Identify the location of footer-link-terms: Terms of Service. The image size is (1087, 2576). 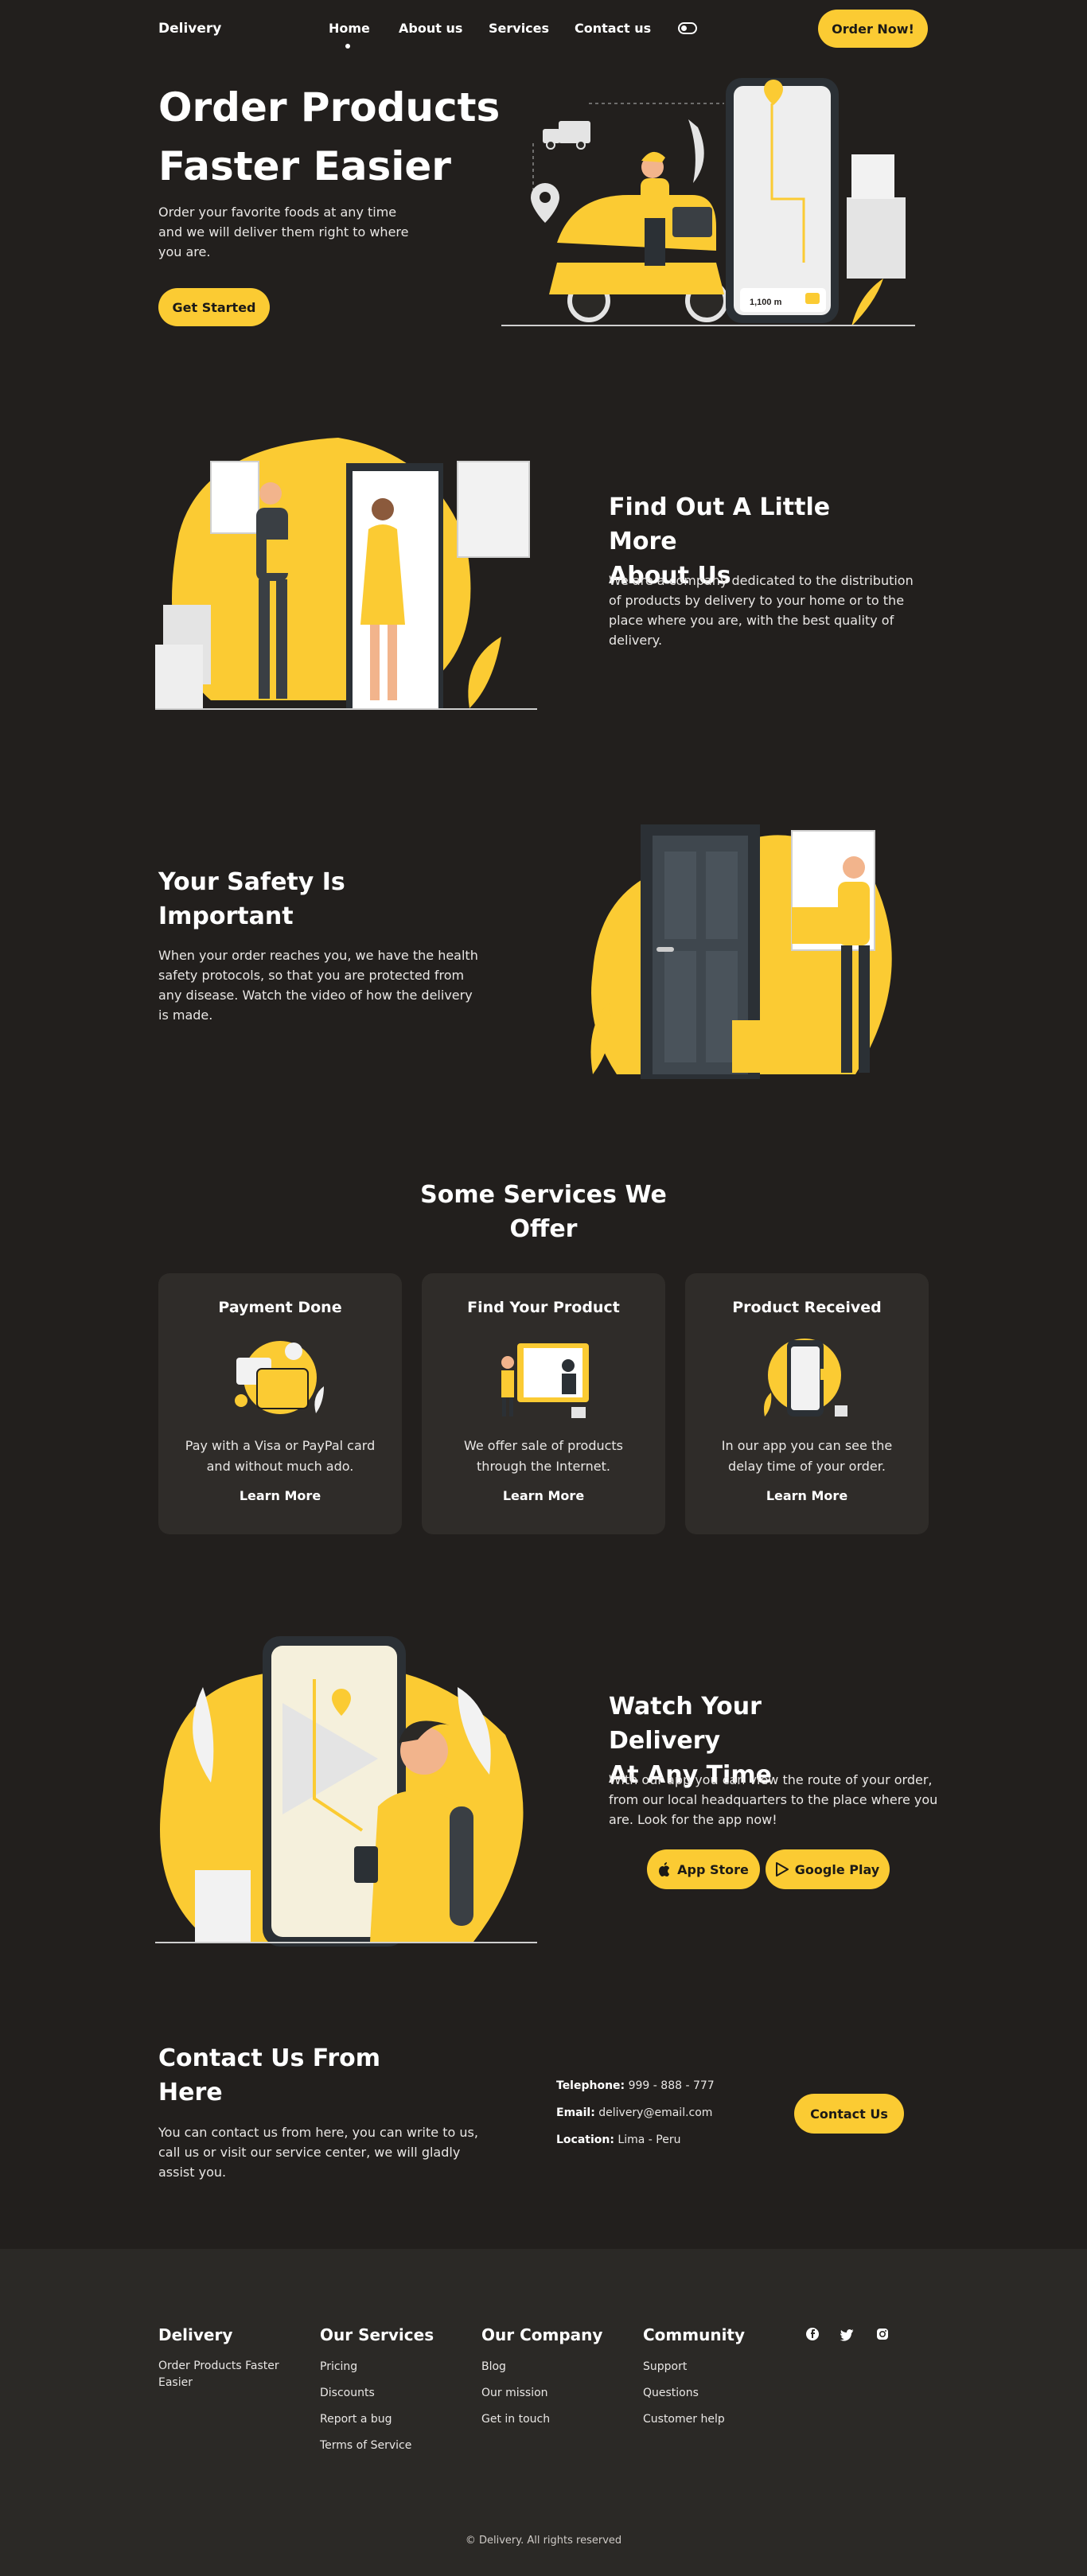
(365, 2445).